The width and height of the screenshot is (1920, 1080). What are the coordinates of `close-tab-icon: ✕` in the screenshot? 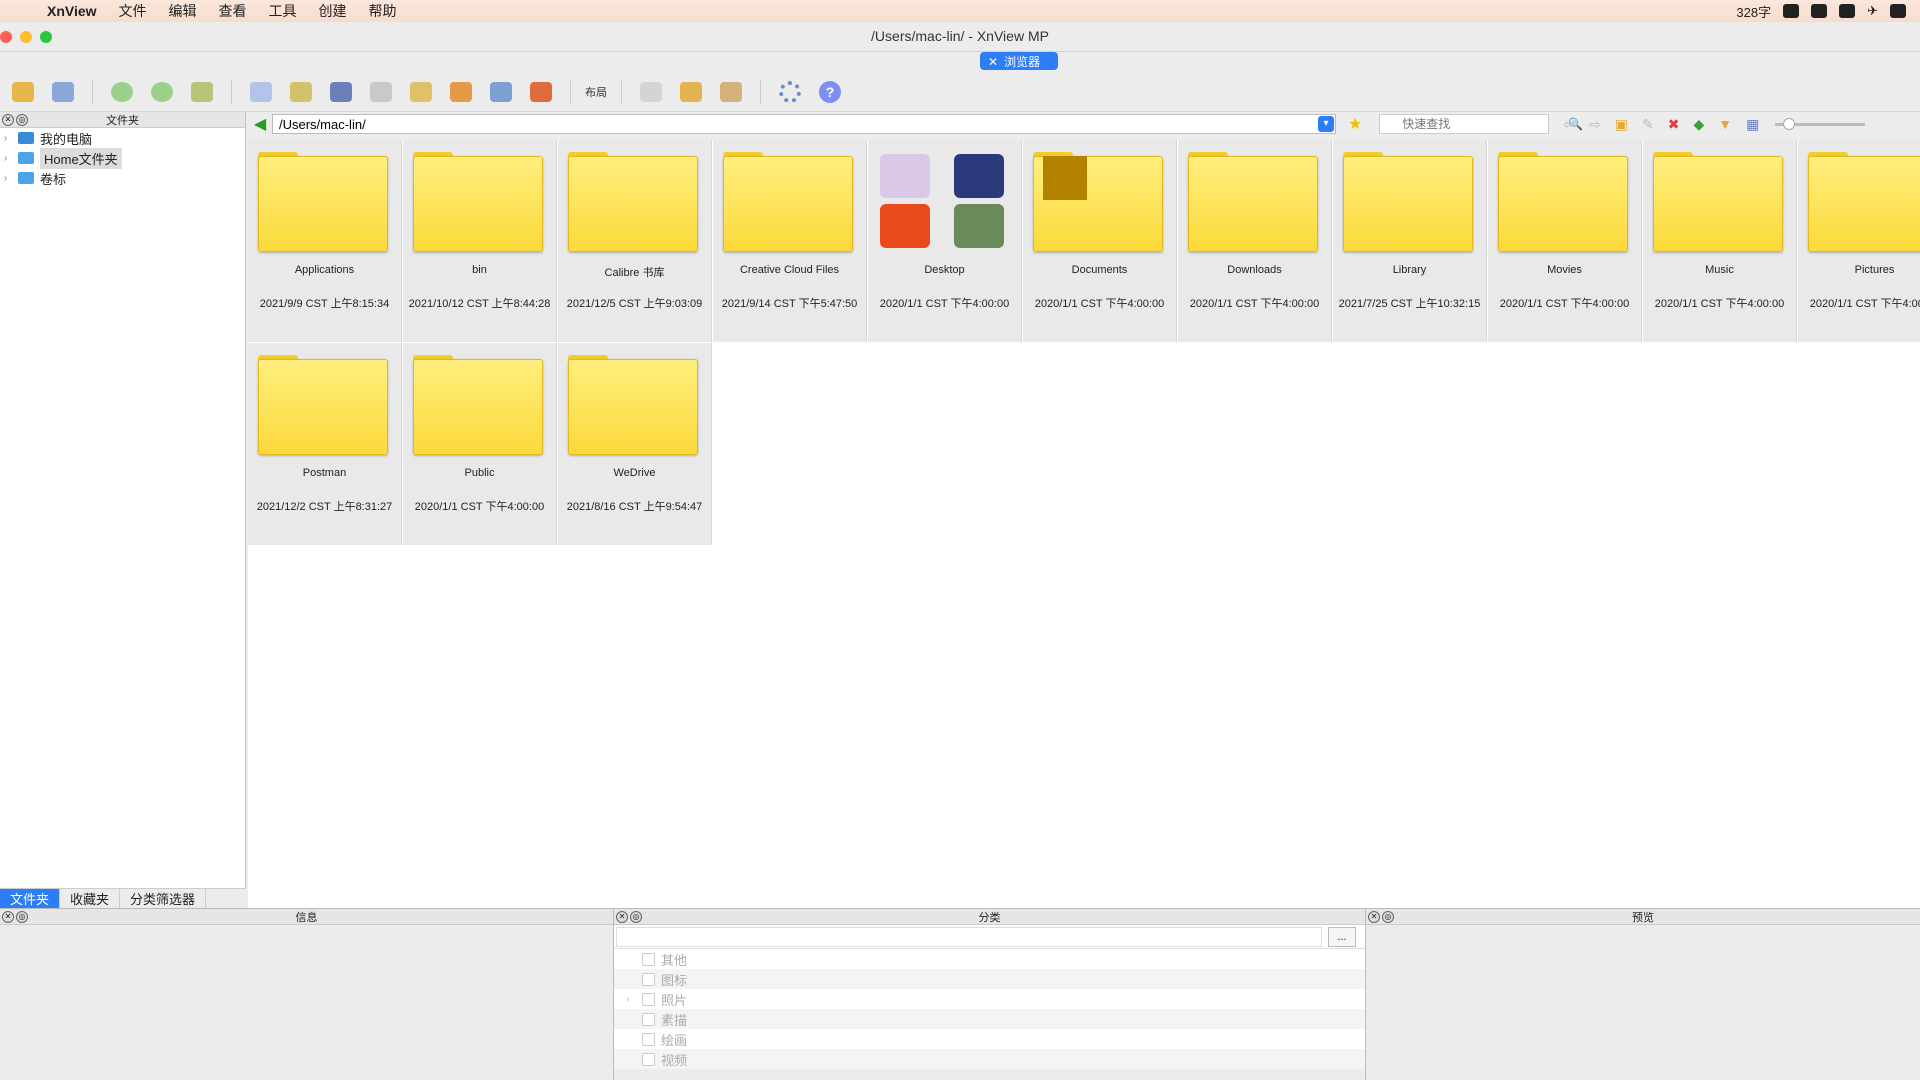 It's located at (993, 62).